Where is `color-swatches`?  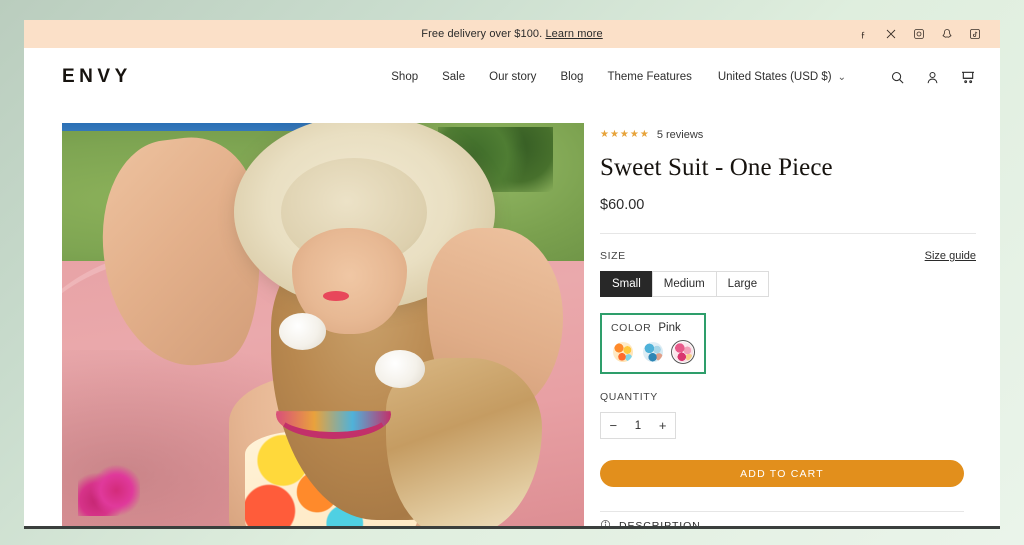 color-swatches is located at coordinates (653, 352).